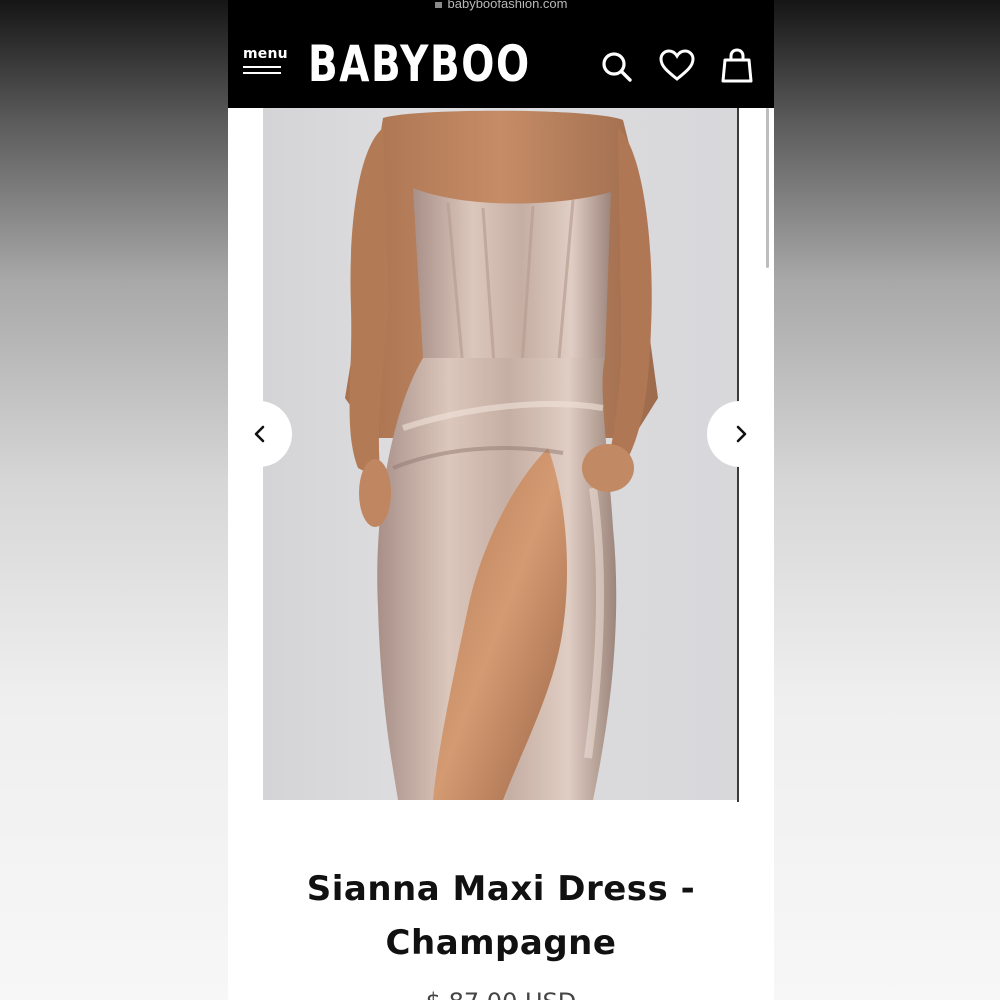 The width and height of the screenshot is (1000, 1000). I want to click on scrollbar, so click(767, 188).